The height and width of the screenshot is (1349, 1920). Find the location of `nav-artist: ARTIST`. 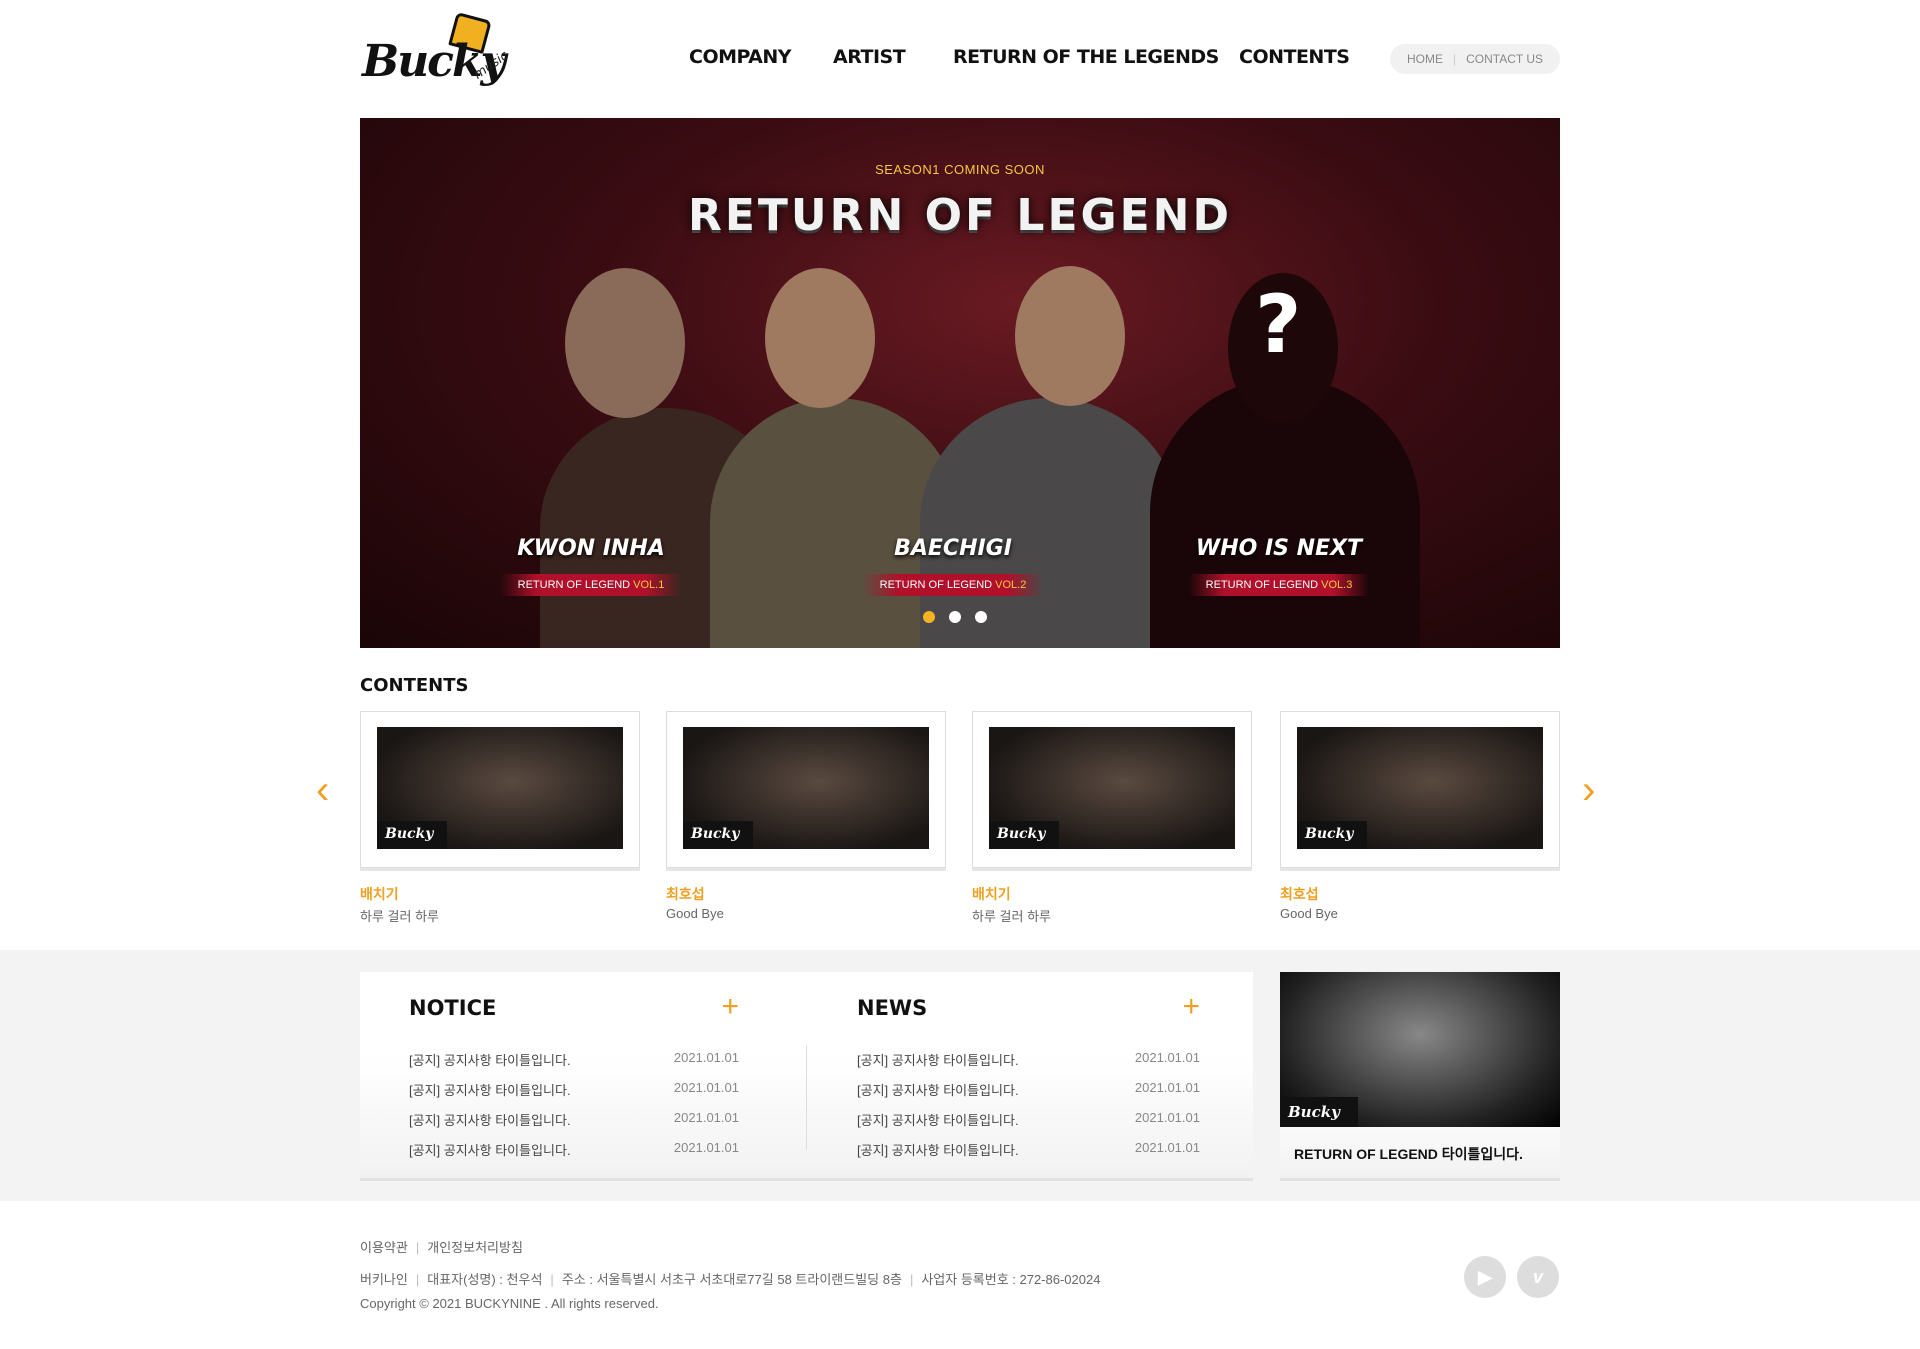

nav-artist: ARTIST is located at coordinates (869, 57).